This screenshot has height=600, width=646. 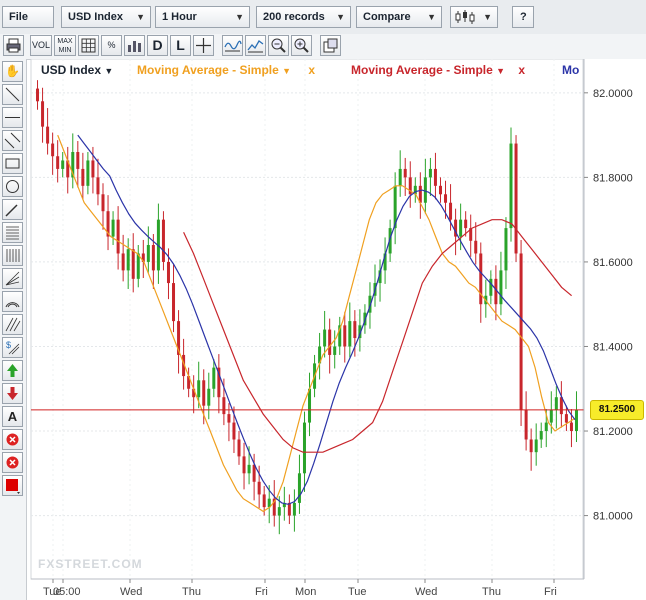 What do you see at coordinates (96, 17) in the screenshot?
I see `instrument-select-label: USD Index` at bounding box center [96, 17].